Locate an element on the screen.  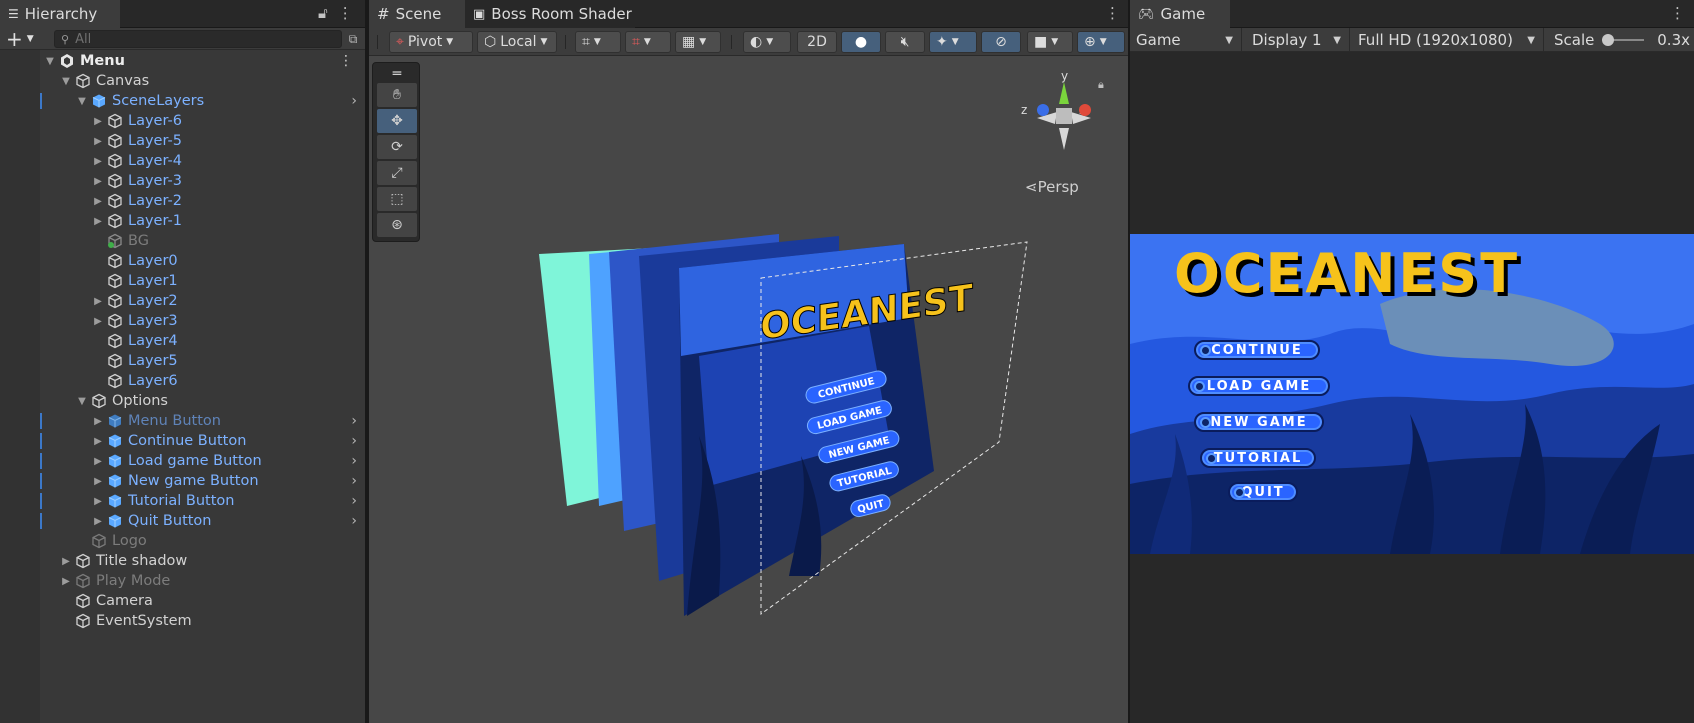
tree-item-layer-m4: ▶ Layer-4 is located at coordinates (182, 161).